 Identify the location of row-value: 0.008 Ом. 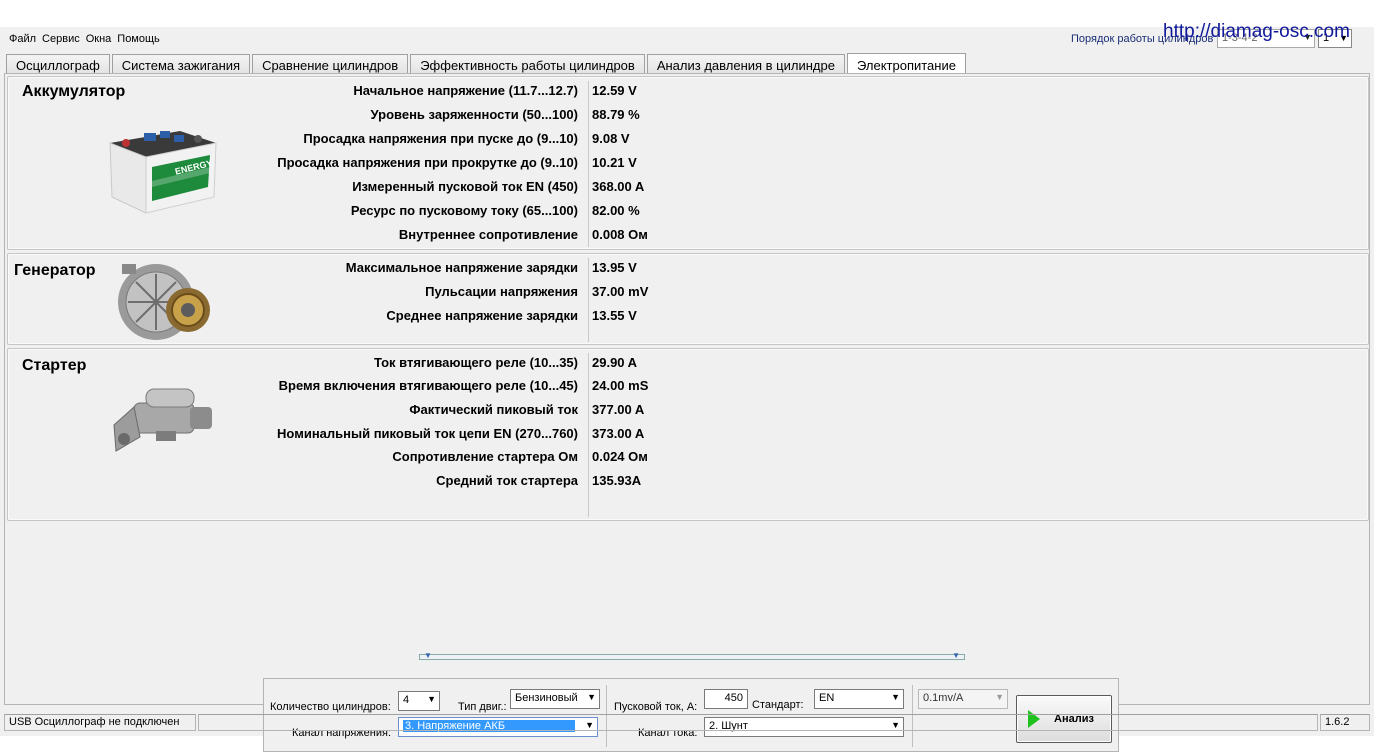
(620, 234).